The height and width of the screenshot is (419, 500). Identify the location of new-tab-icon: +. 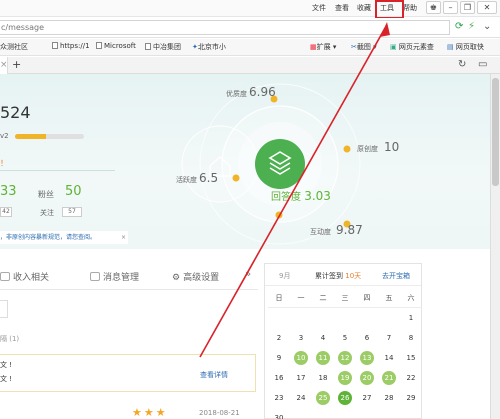
(16, 64).